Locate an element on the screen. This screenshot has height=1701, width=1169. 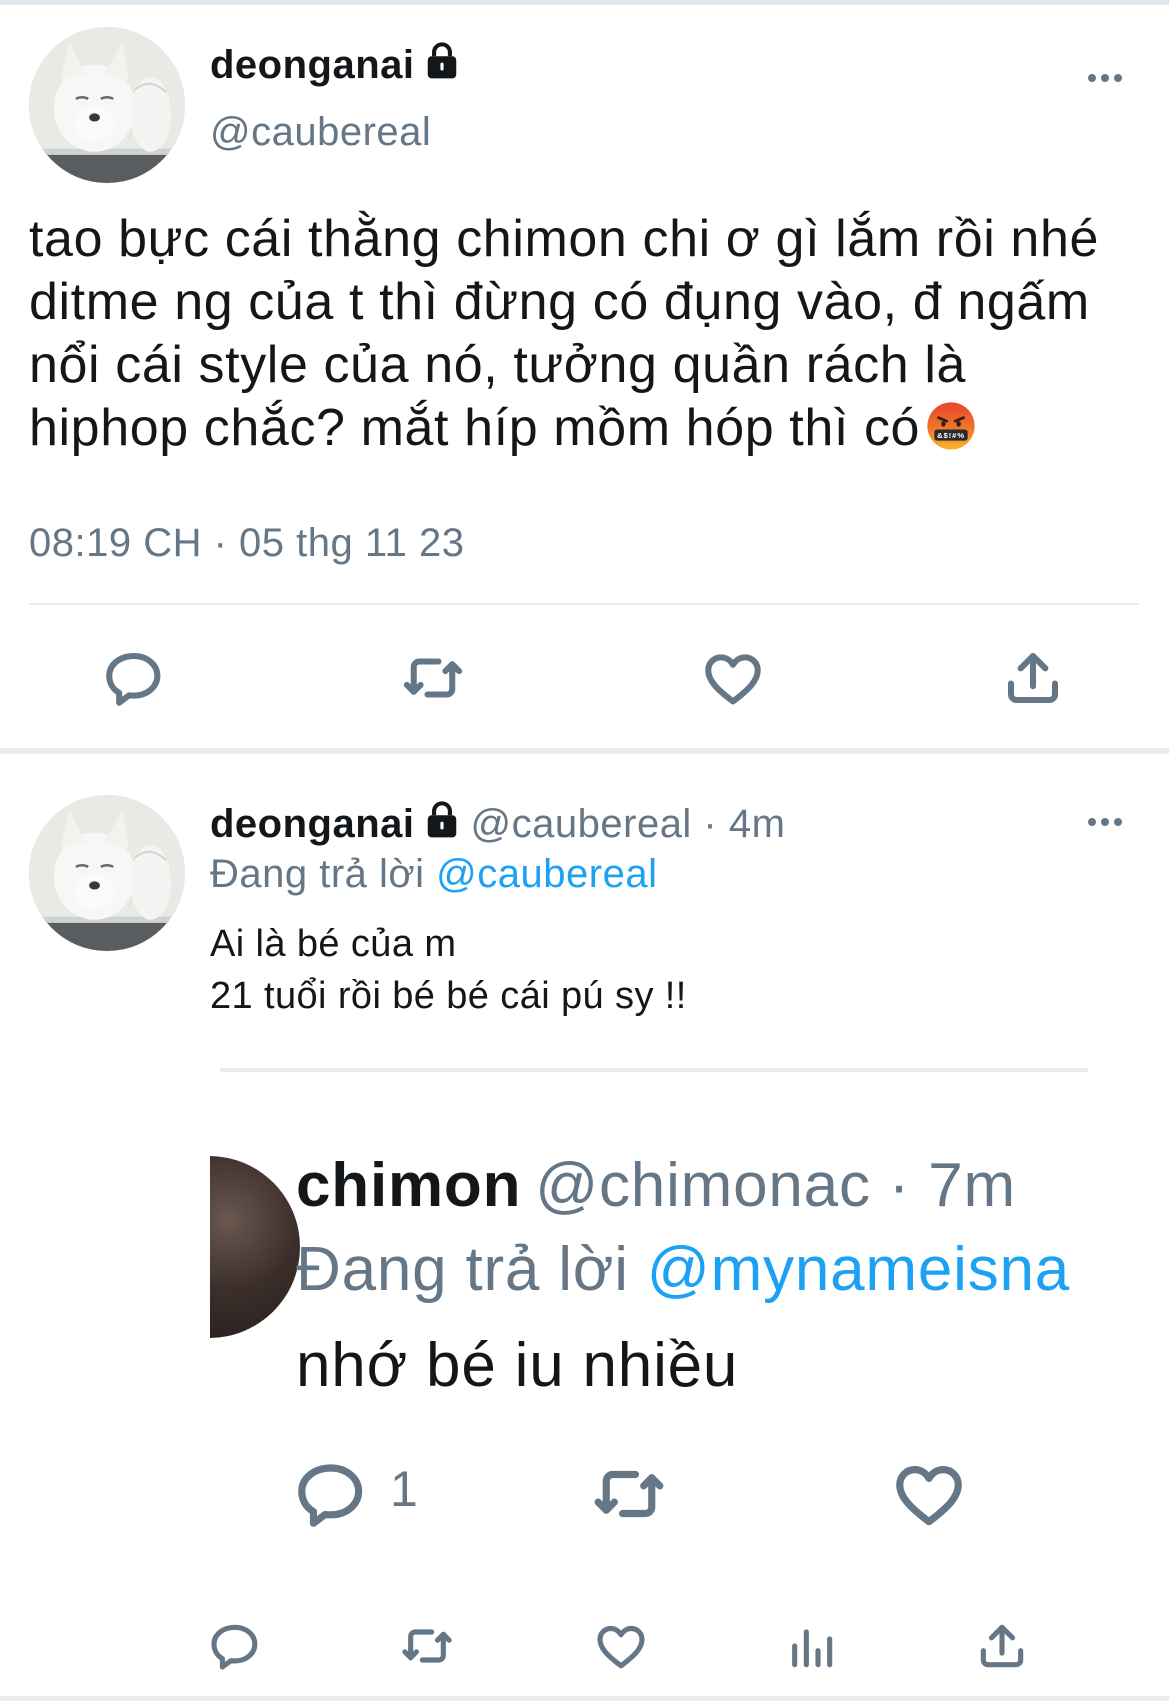
screenshot-tweet-text: nhớ bé iu nhiều is located at coordinates (517, 1365).